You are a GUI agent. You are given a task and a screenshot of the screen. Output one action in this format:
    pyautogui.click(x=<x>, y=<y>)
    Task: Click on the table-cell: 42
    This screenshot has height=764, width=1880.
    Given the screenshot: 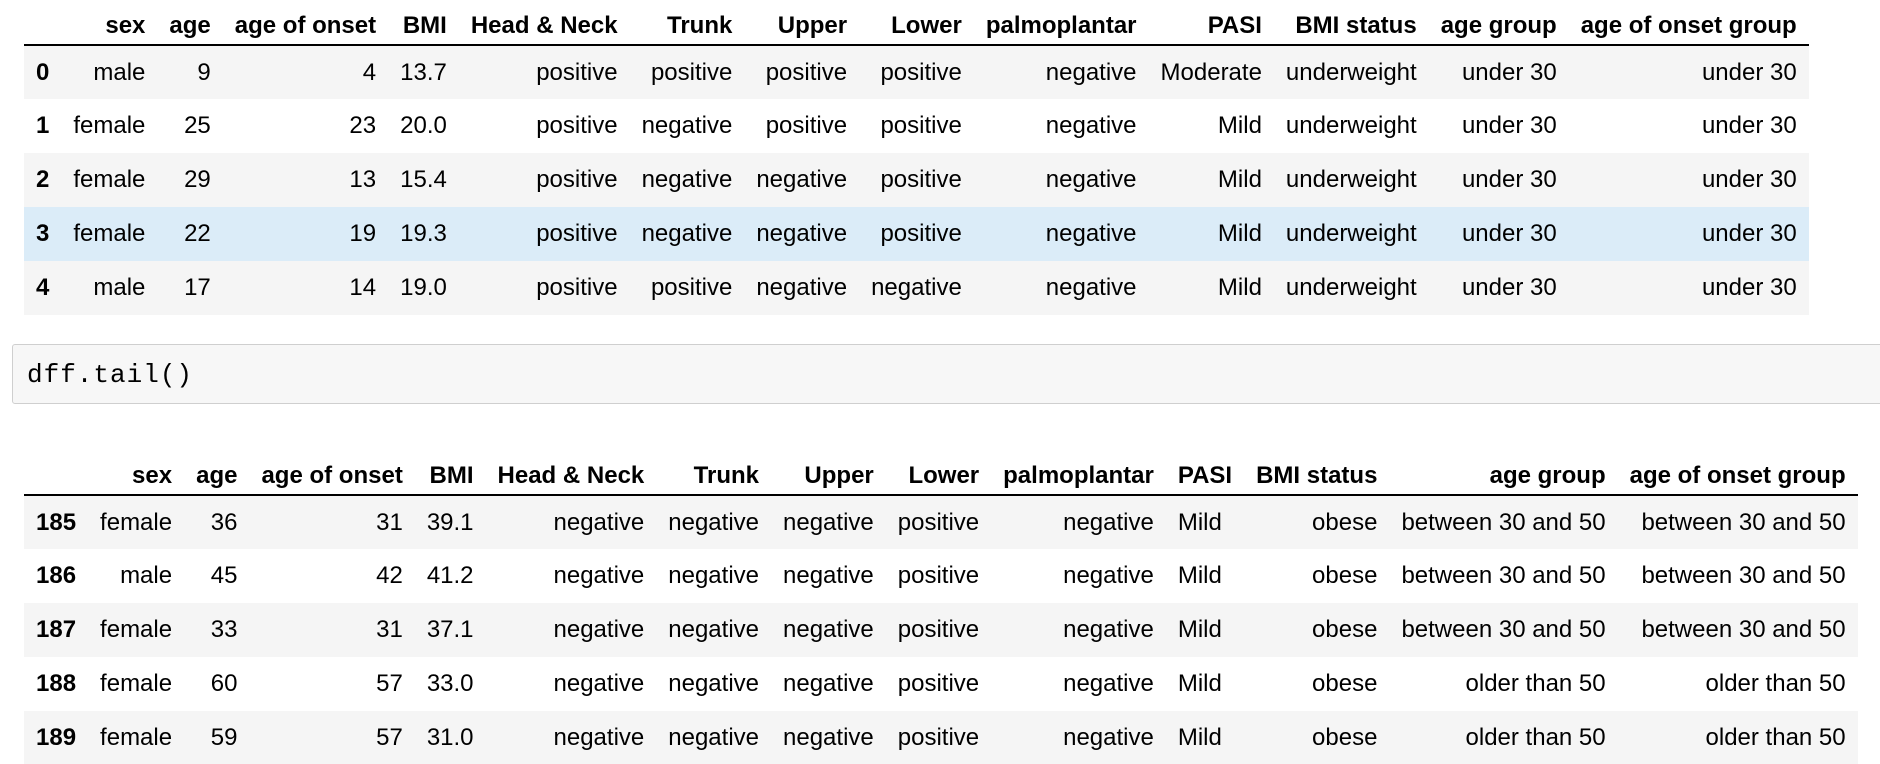 What is the action you would take?
    pyautogui.click(x=389, y=575)
    